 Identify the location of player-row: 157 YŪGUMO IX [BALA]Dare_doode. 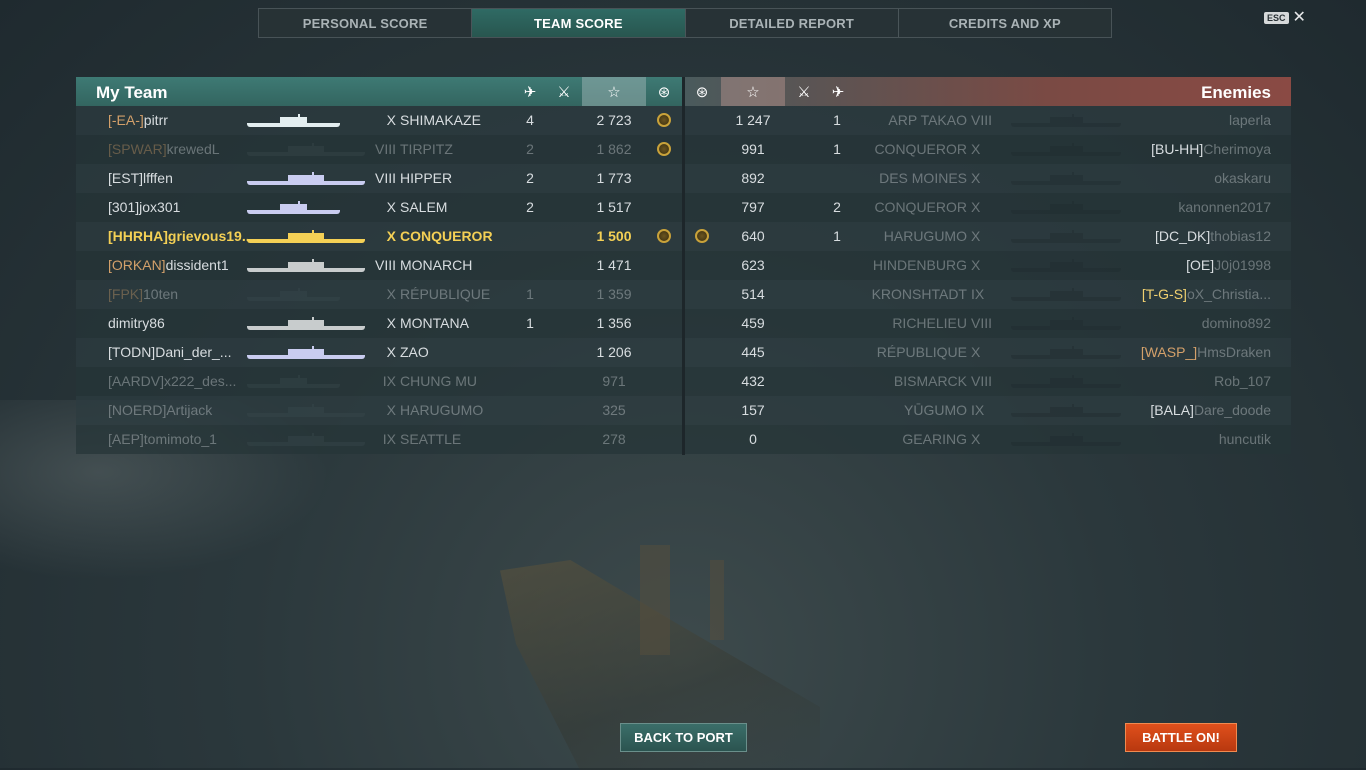
(988, 410).